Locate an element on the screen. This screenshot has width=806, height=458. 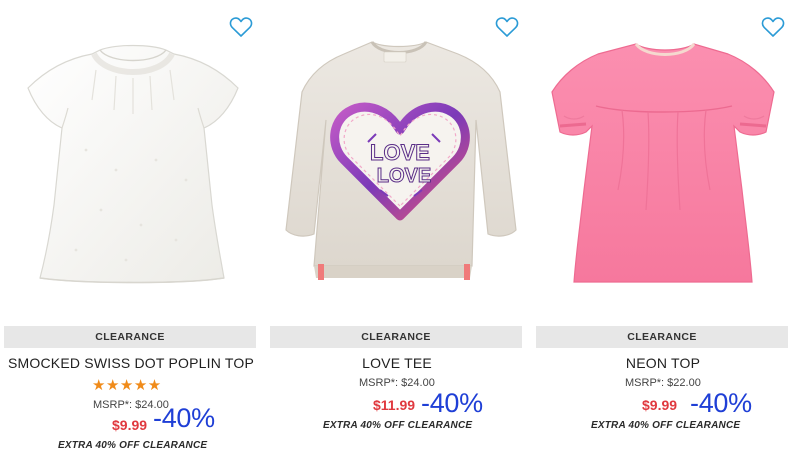
product-name: SMOCKED SWISS DOT POPLIN TOP is located at coordinates (131, 363).